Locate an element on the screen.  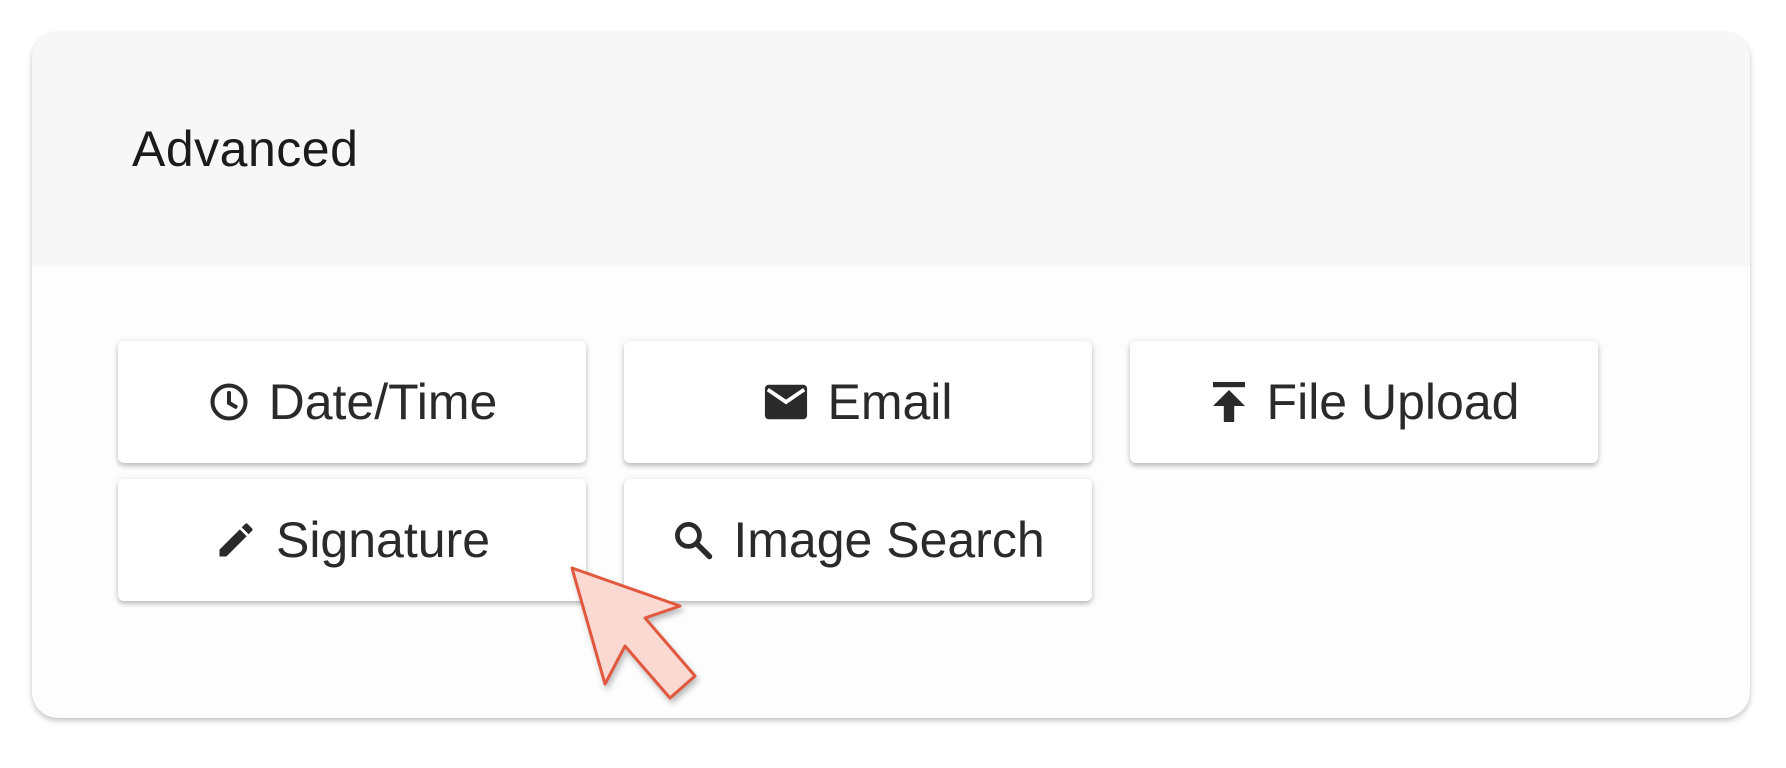
file-upload-label: File Upload is located at coordinates (1393, 402).